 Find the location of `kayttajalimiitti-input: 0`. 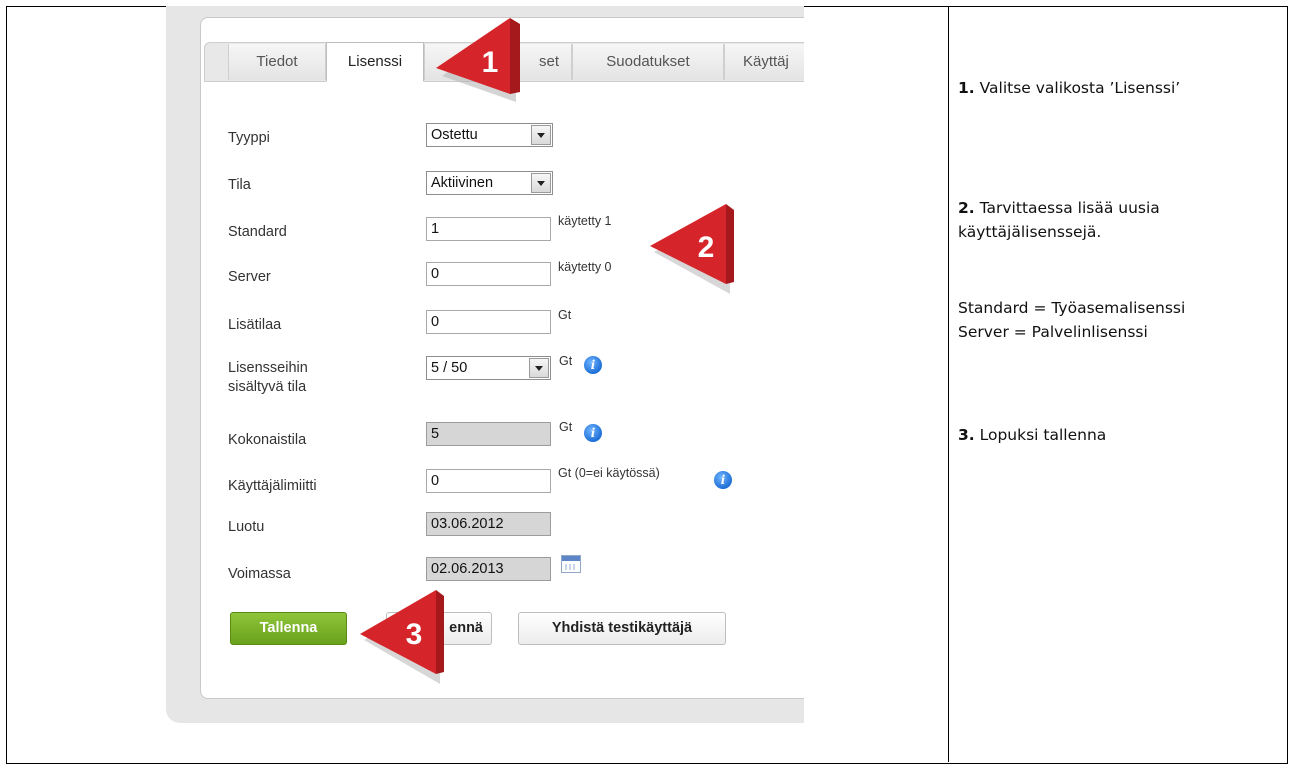

kayttajalimiitti-input: 0 is located at coordinates (488, 481).